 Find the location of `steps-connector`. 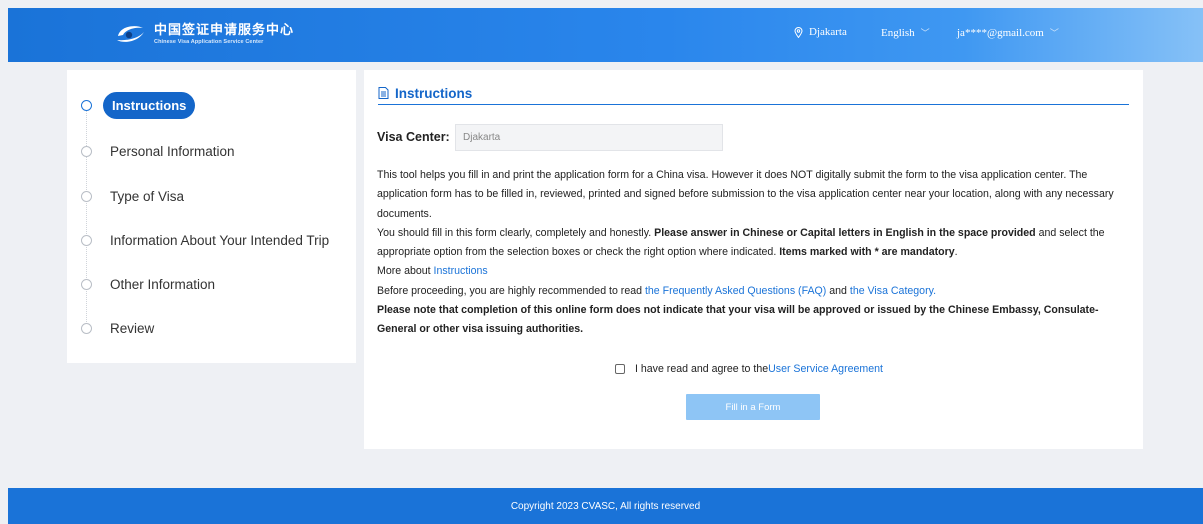

steps-connector is located at coordinates (86, 217).